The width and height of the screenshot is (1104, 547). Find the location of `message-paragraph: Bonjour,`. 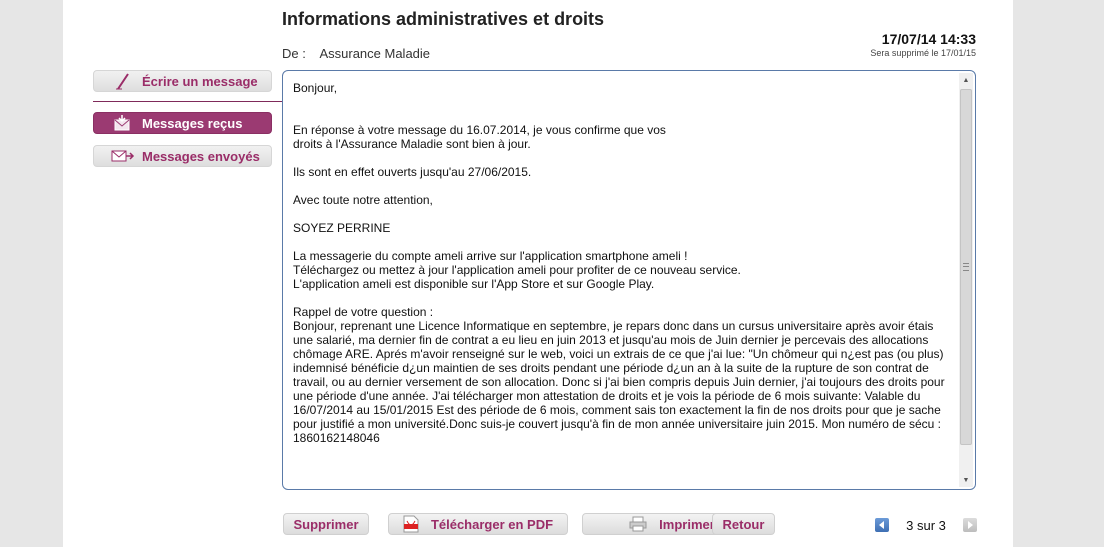

message-paragraph: Bonjour, is located at coordinates (315, 88).